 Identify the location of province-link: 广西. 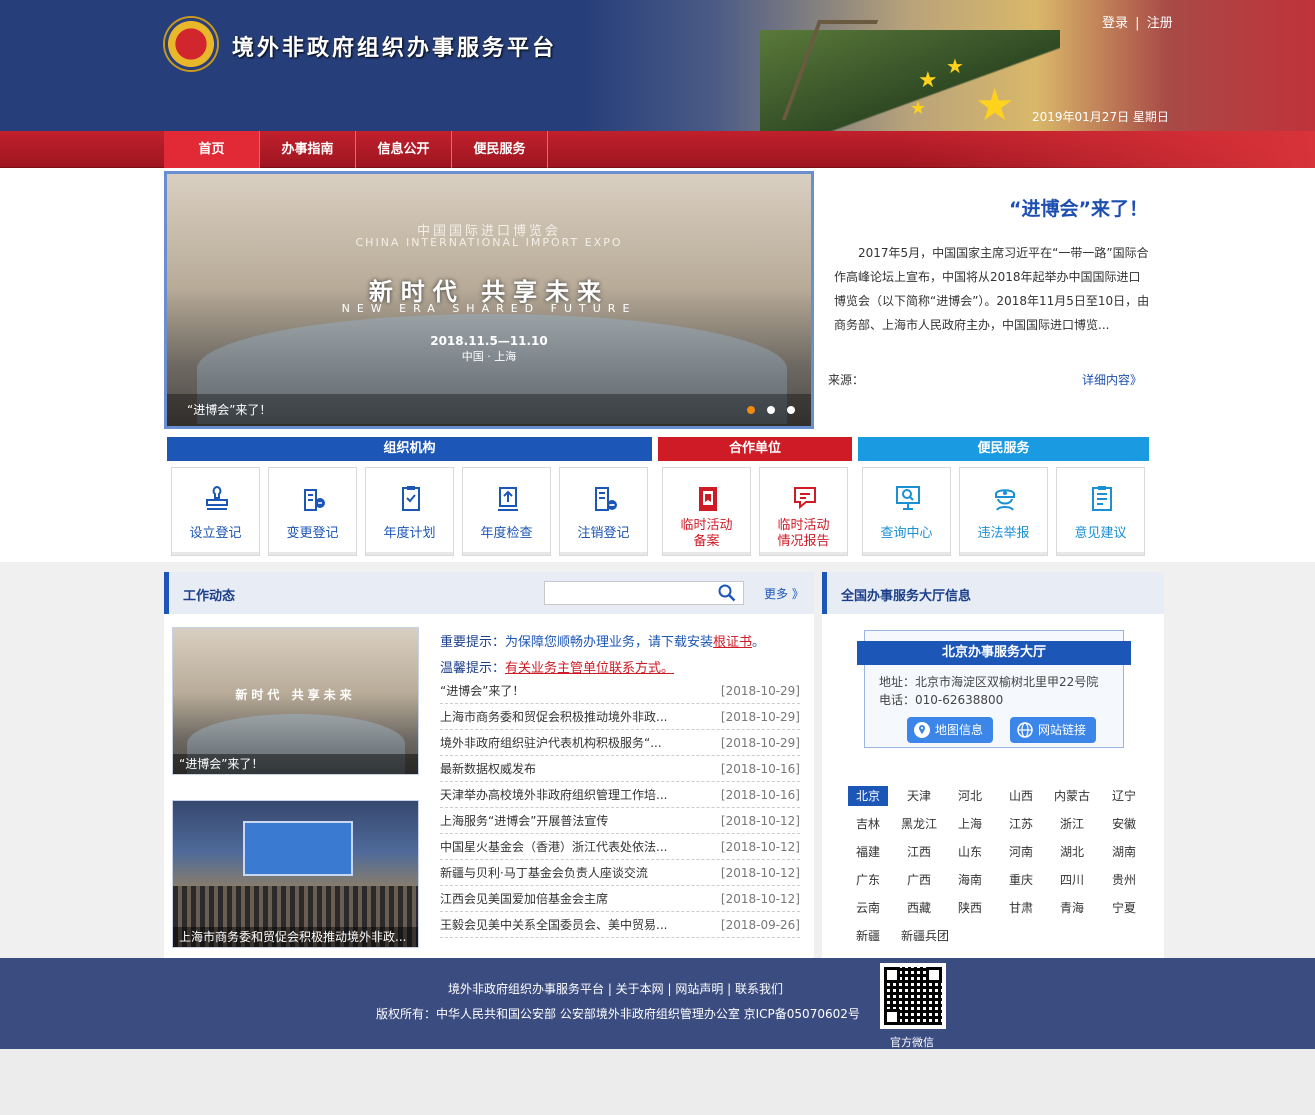
(919, 880).